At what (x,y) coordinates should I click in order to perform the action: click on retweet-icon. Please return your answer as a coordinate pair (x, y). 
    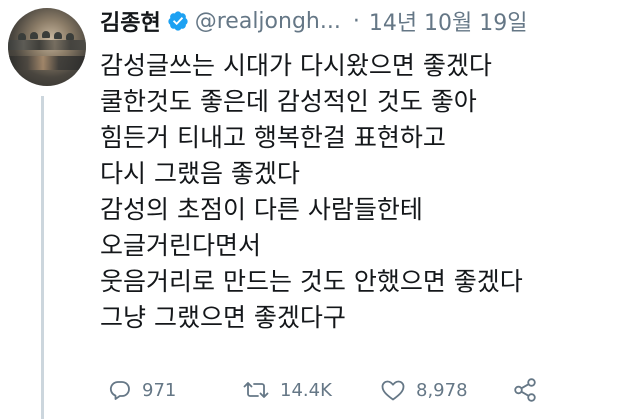
    Looking at the image, I should click on (256, 390).